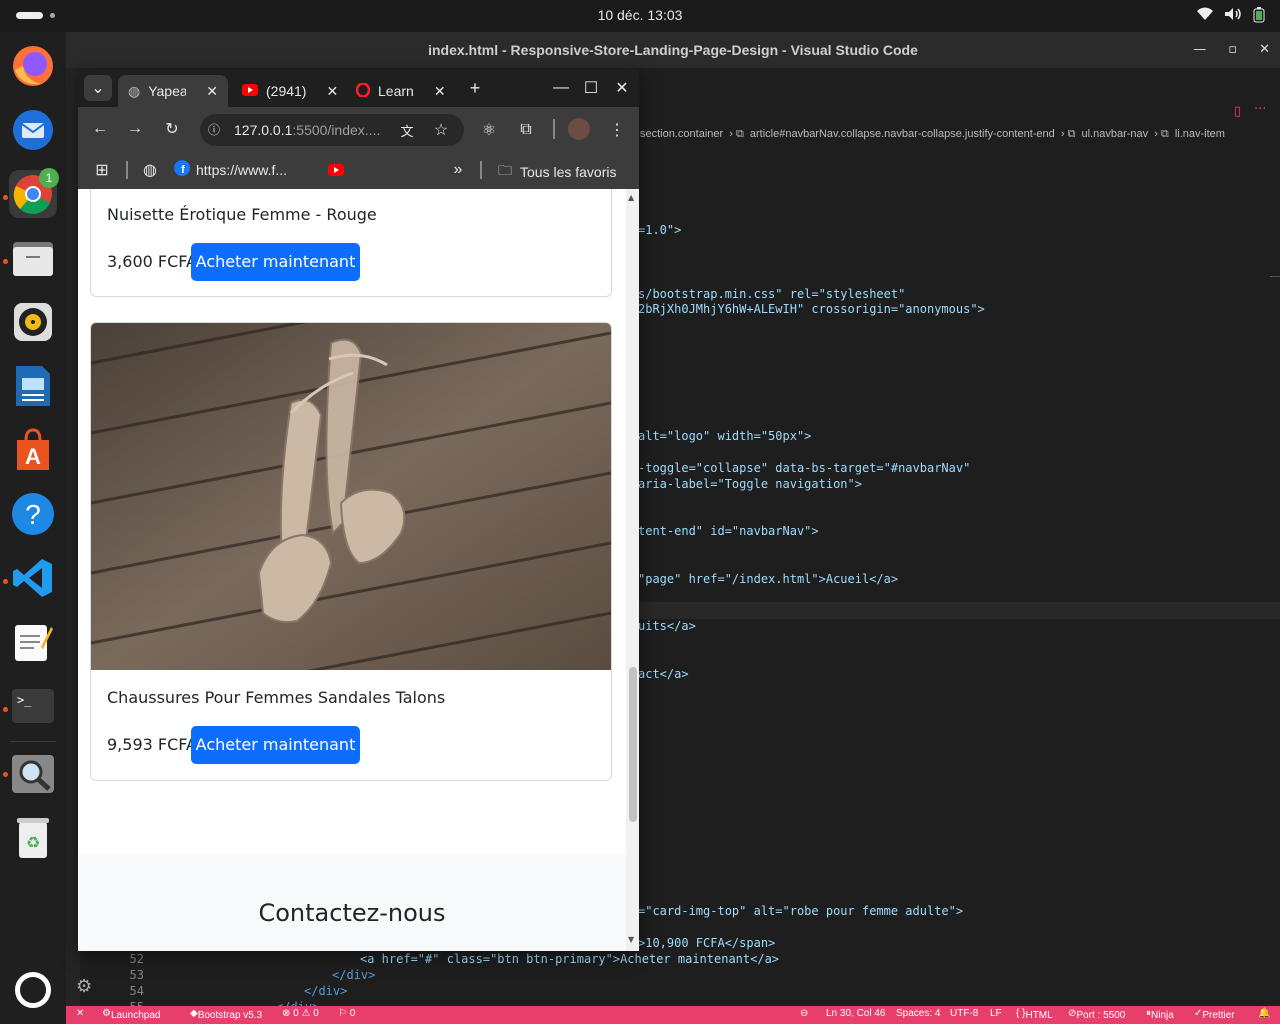 The width and height of the screenshot is (1280, 1024). I want to click on scroll-up-icon: ▲, so click(631, 197).